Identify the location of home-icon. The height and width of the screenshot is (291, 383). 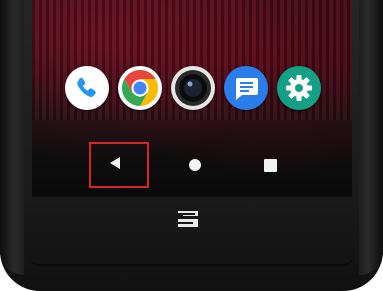
(195, 165).